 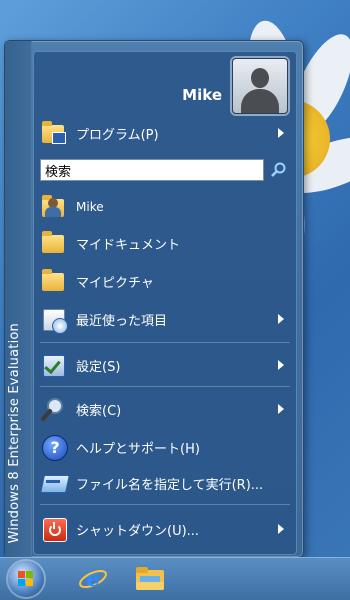 I want to click on search-icon, so click(x=279, y=170).